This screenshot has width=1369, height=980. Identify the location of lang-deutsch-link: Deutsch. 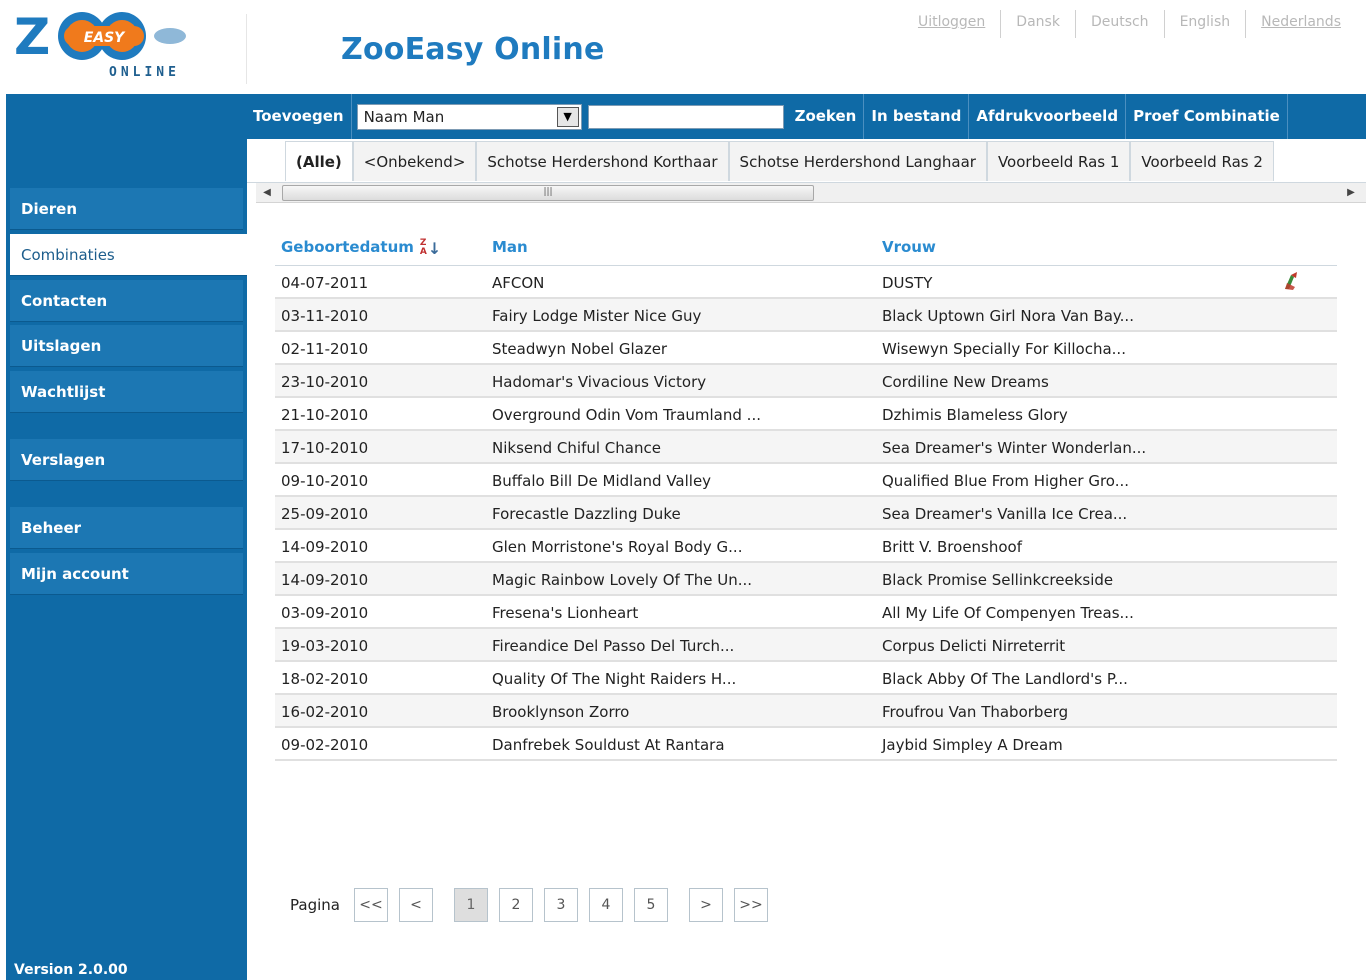
(1120, 24).